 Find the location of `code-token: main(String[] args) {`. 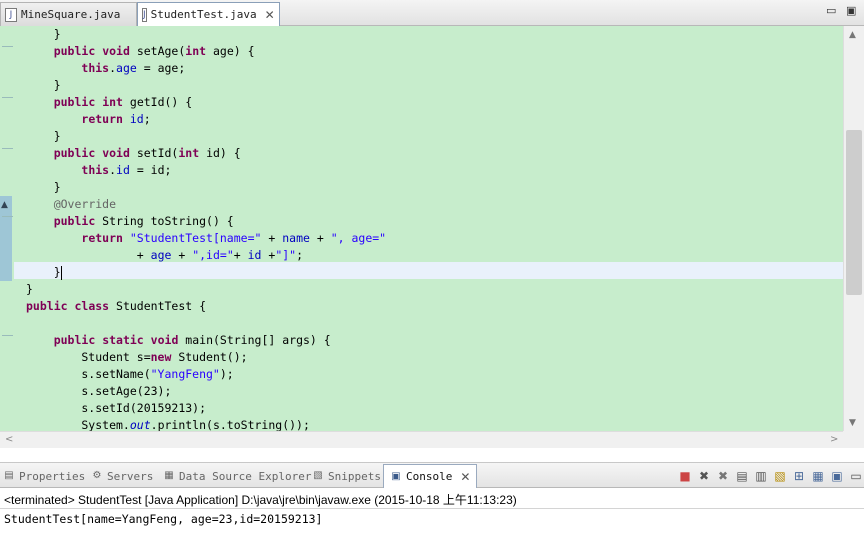

code-token: main(String[] args) { is located at coordinates (254, 340).